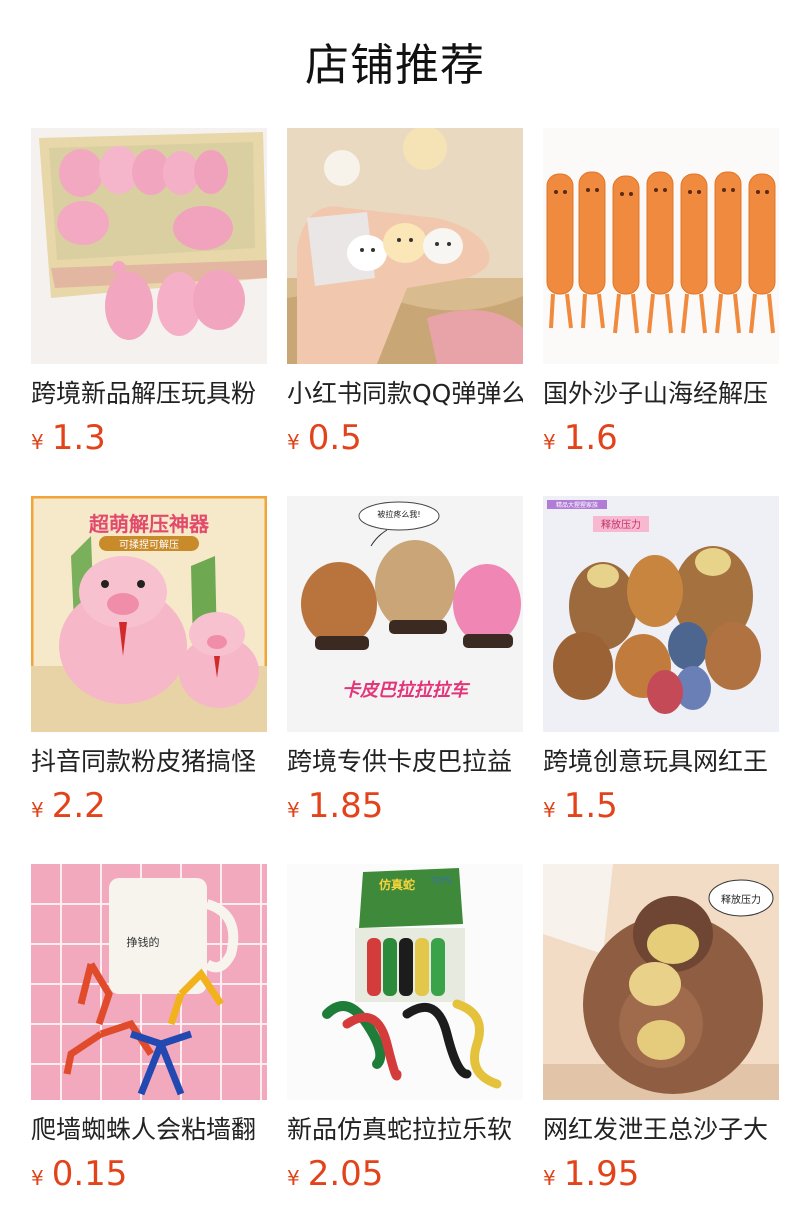 The image size is (790, 1232). Describe the element at coordinates (334, 438) in the screenshot. I see `price-value: 0.5` at that location.